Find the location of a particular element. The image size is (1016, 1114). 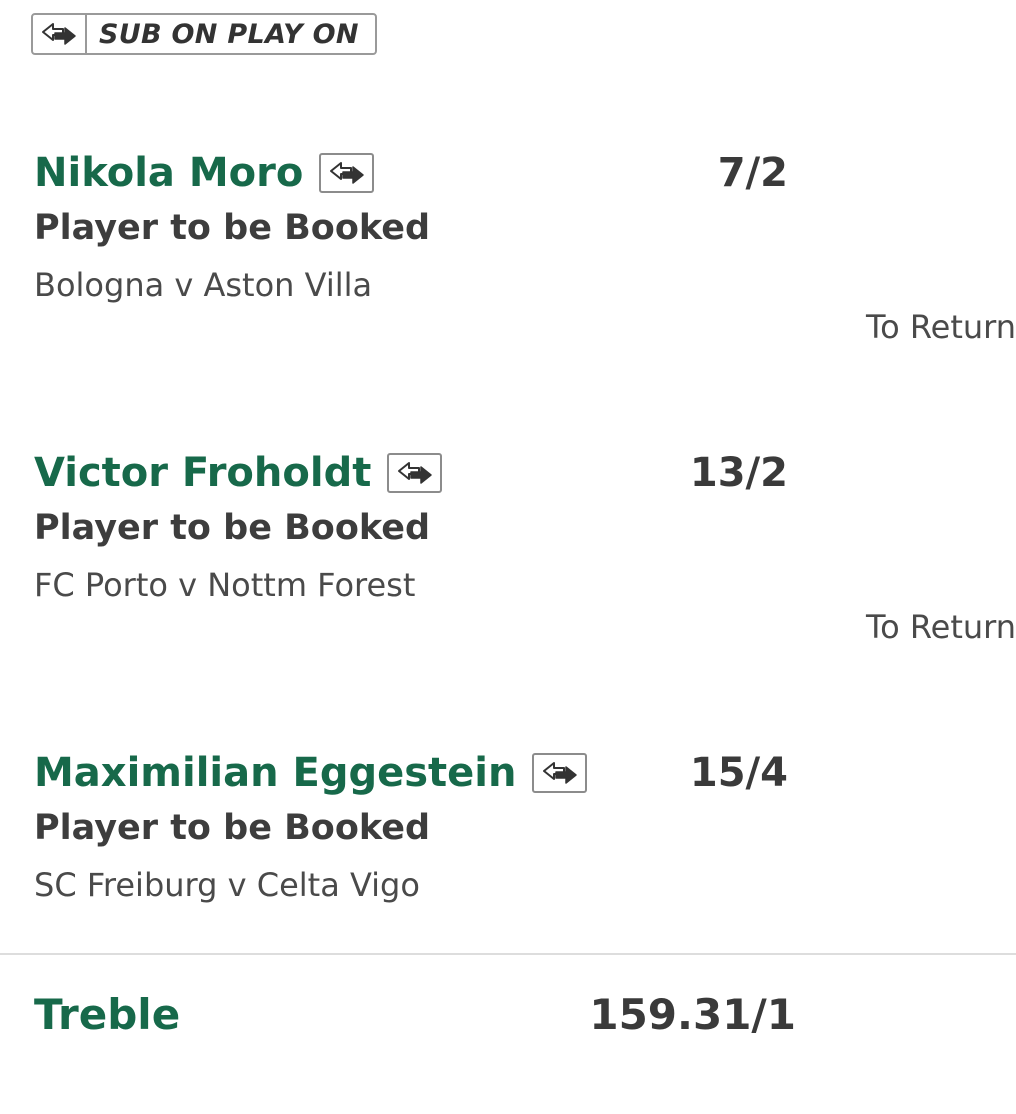

sub-on-play-on-badge: SUB ON PLAY ON is located at coordinates (204, 34).